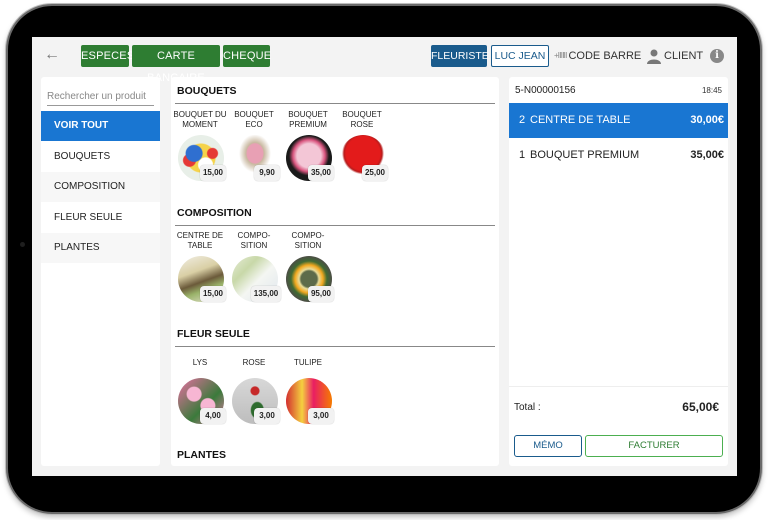  What do you see at coordinates (200, 362) in the screenshot?
I see `product-name: LYS` at bounding box center [200, 362].